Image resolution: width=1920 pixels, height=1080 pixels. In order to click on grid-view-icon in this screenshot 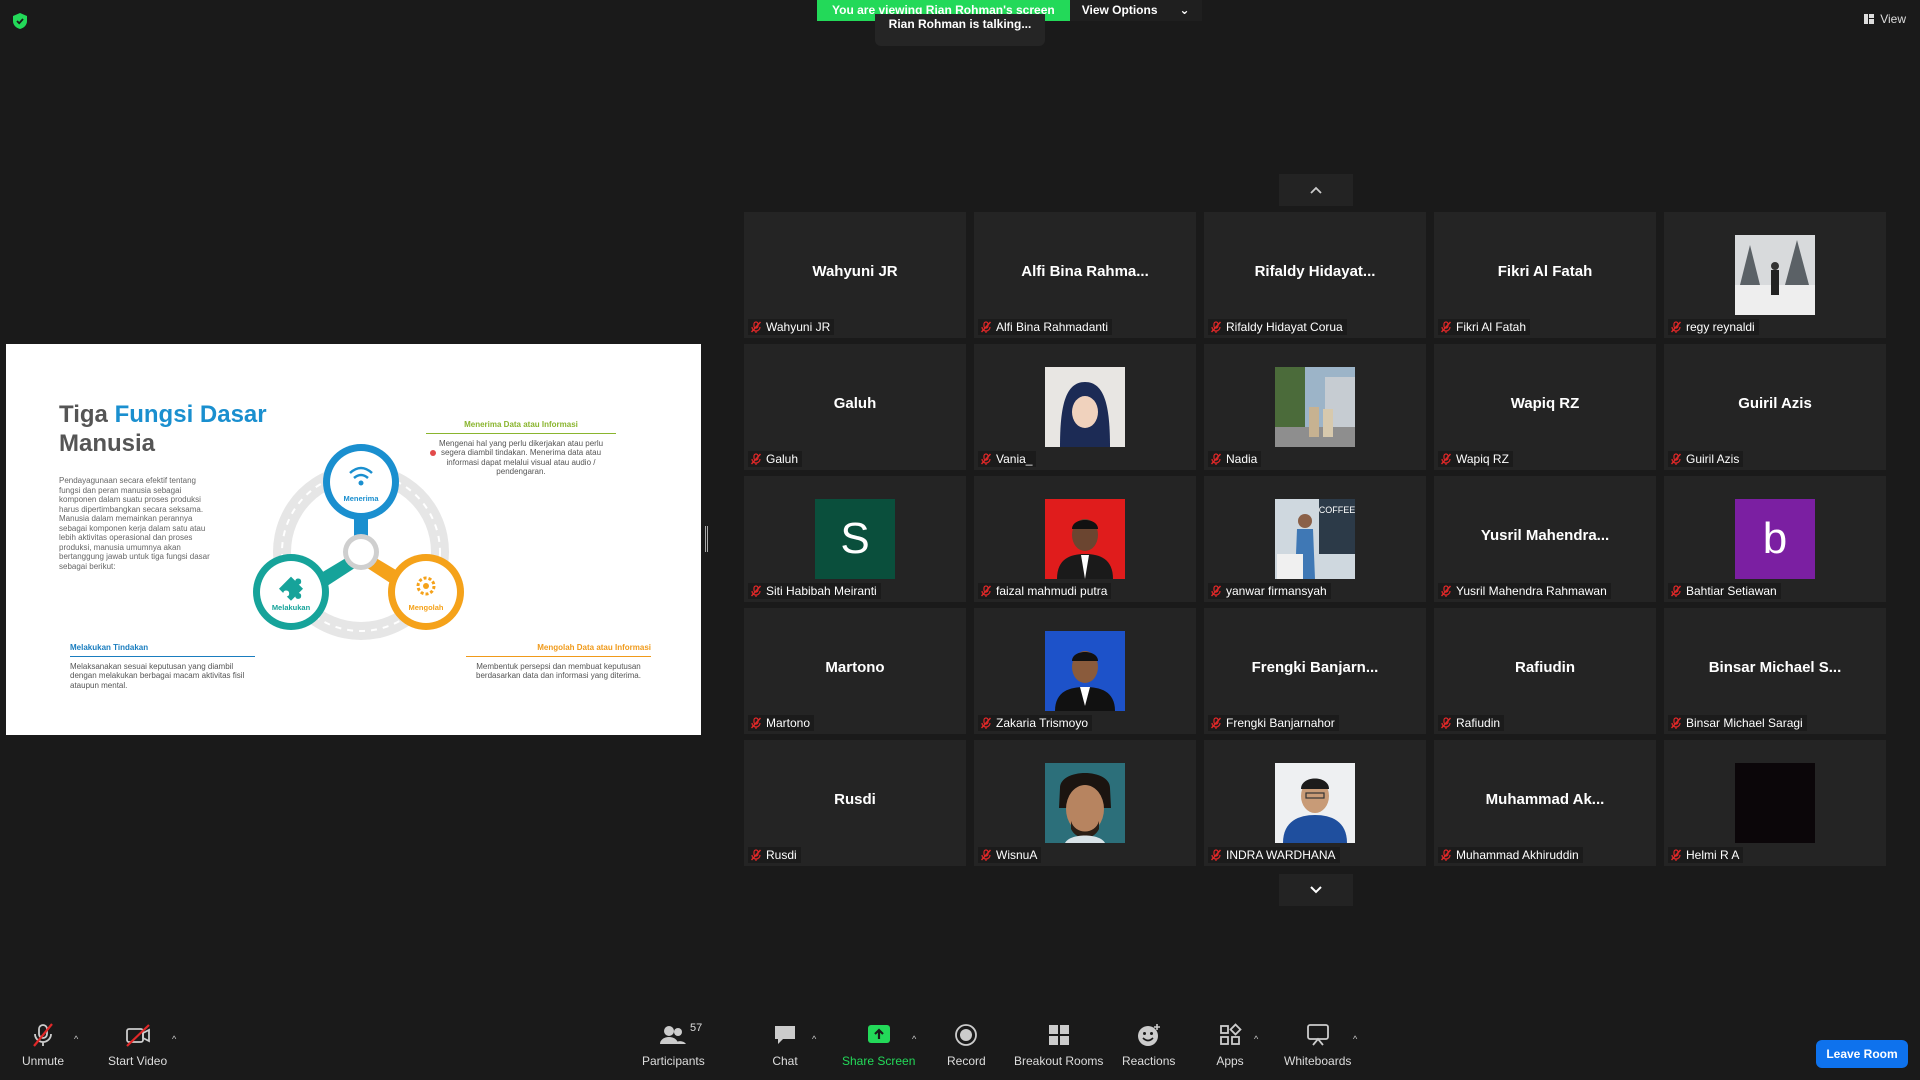, I will do `click(1869, 19)`.